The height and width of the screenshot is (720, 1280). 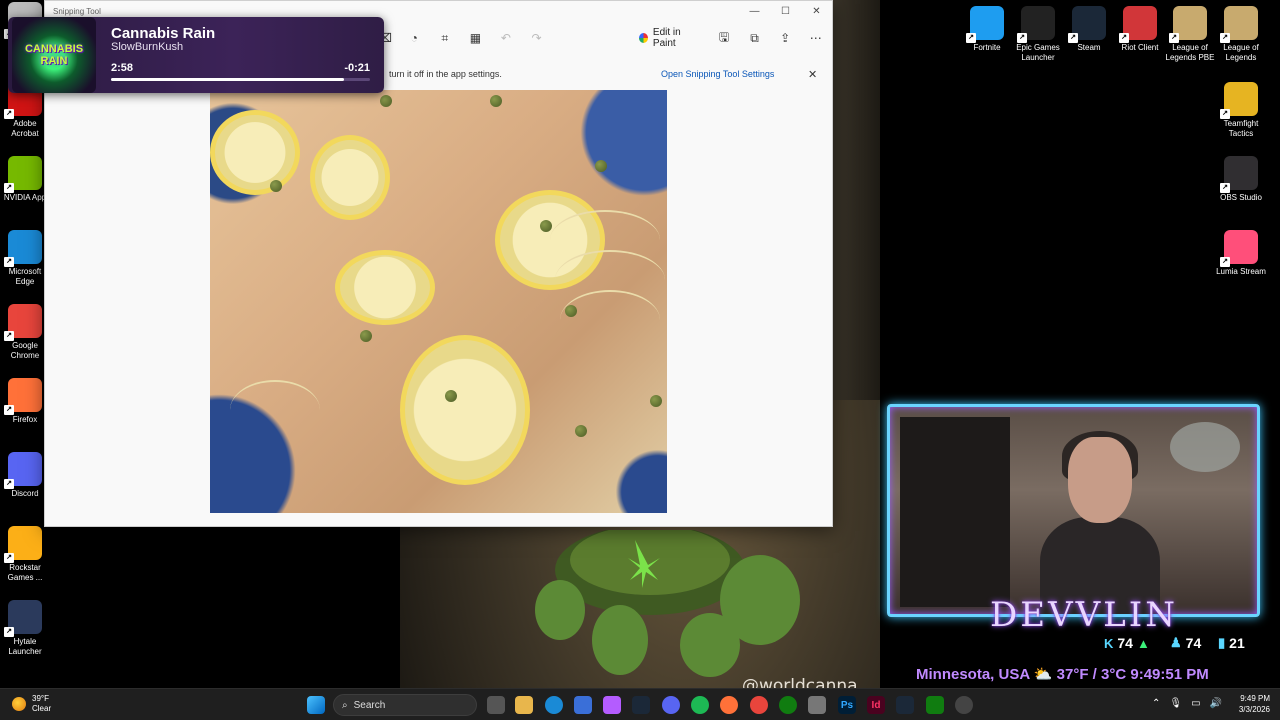 What do you see at coordinates (1045, 674) in the screenshot?
I see `weather-cloud-icon: ⛅` at bounding box center [1045, 674].